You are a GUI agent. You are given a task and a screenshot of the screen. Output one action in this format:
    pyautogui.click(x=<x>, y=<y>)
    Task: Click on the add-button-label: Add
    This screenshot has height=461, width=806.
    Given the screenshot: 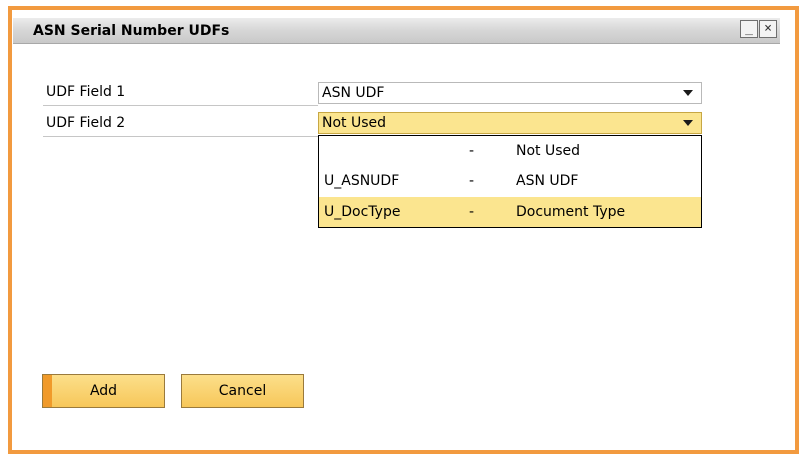 What is the action you would take?
    pyautogui.click(x=103, y=391)
    